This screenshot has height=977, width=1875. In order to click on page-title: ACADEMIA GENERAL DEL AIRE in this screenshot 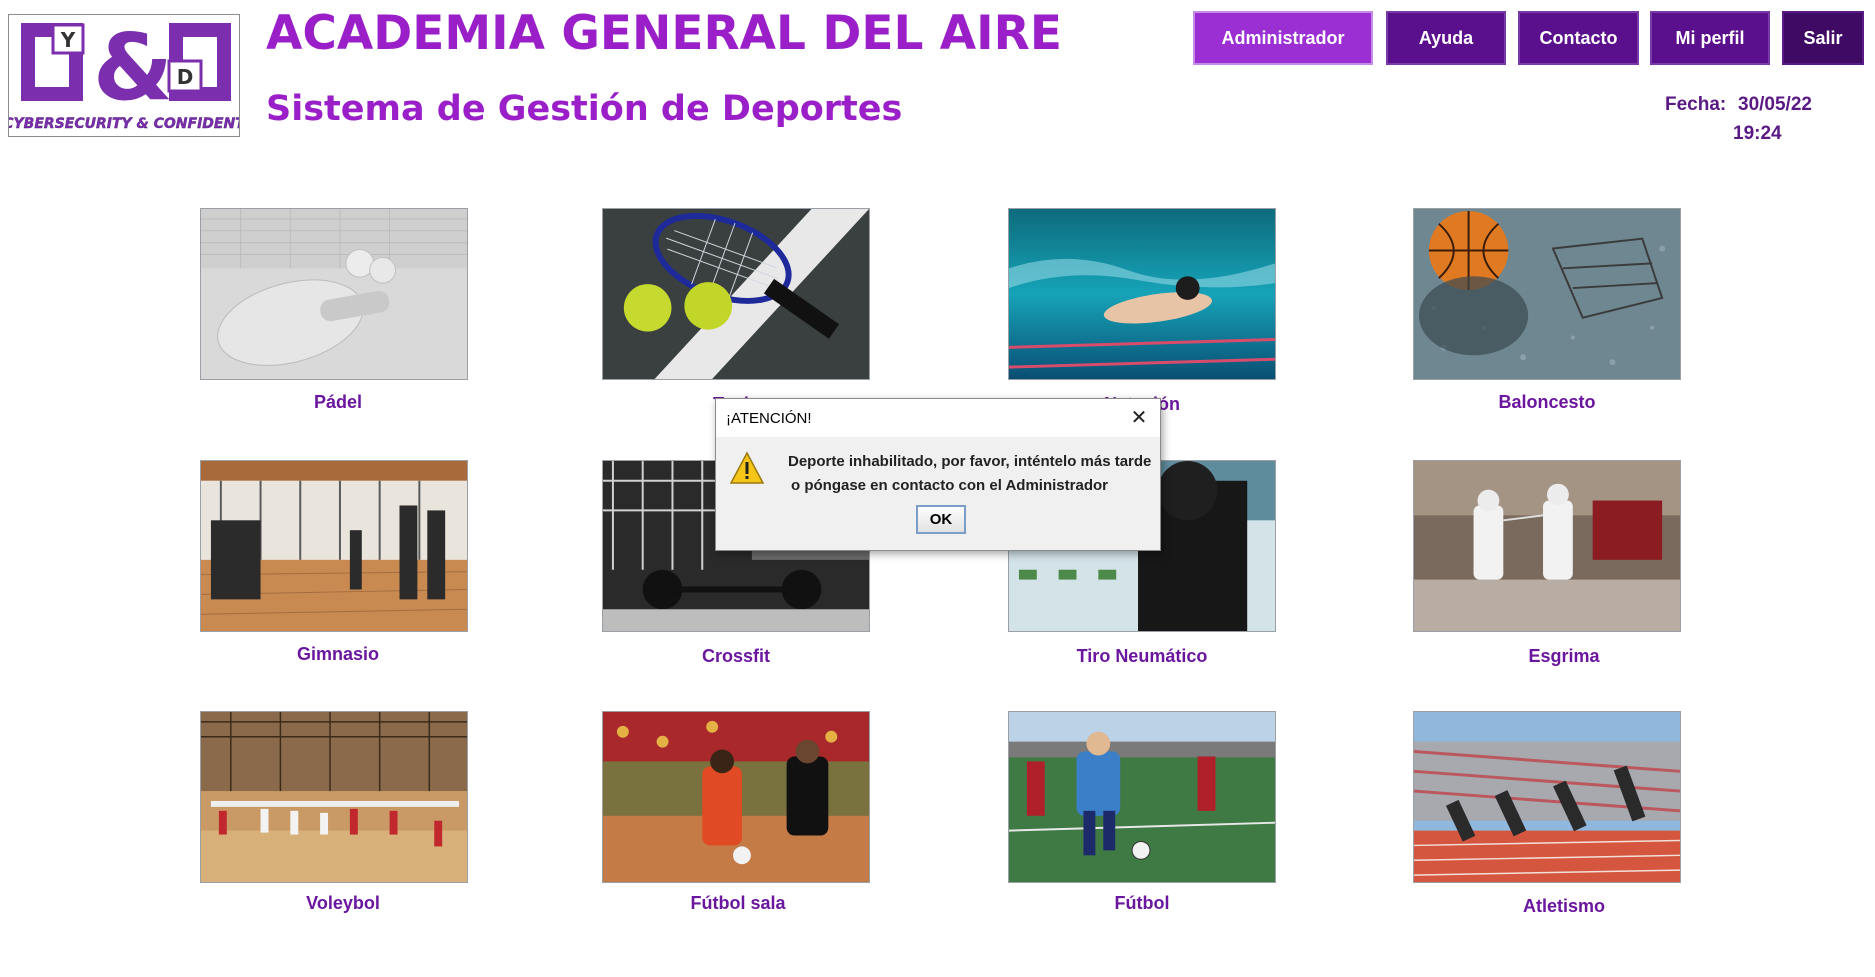, I will do `click(664, 33)`.